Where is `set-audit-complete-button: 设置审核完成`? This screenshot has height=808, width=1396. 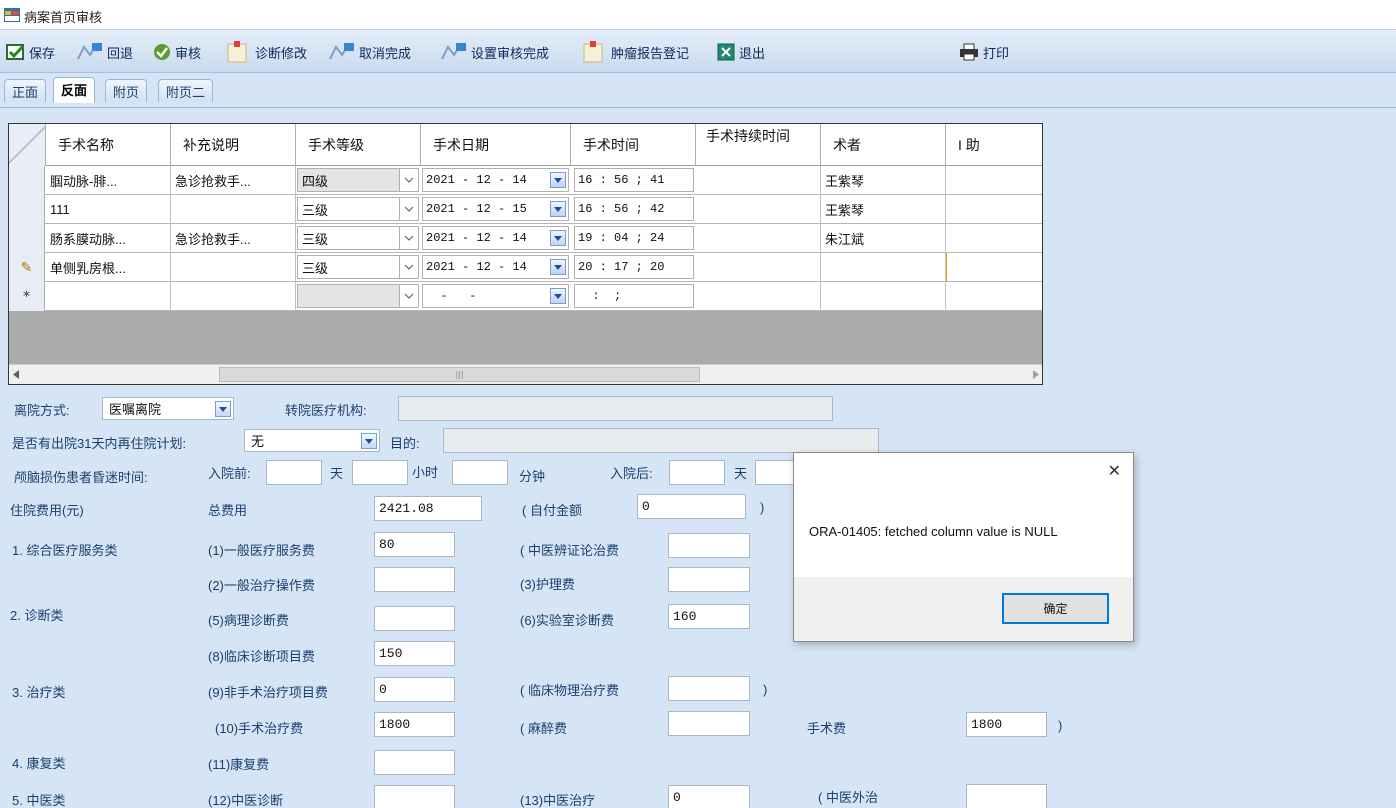
set-audit-complete-button: 设置审核完成 is located at coordinates (493, 52).